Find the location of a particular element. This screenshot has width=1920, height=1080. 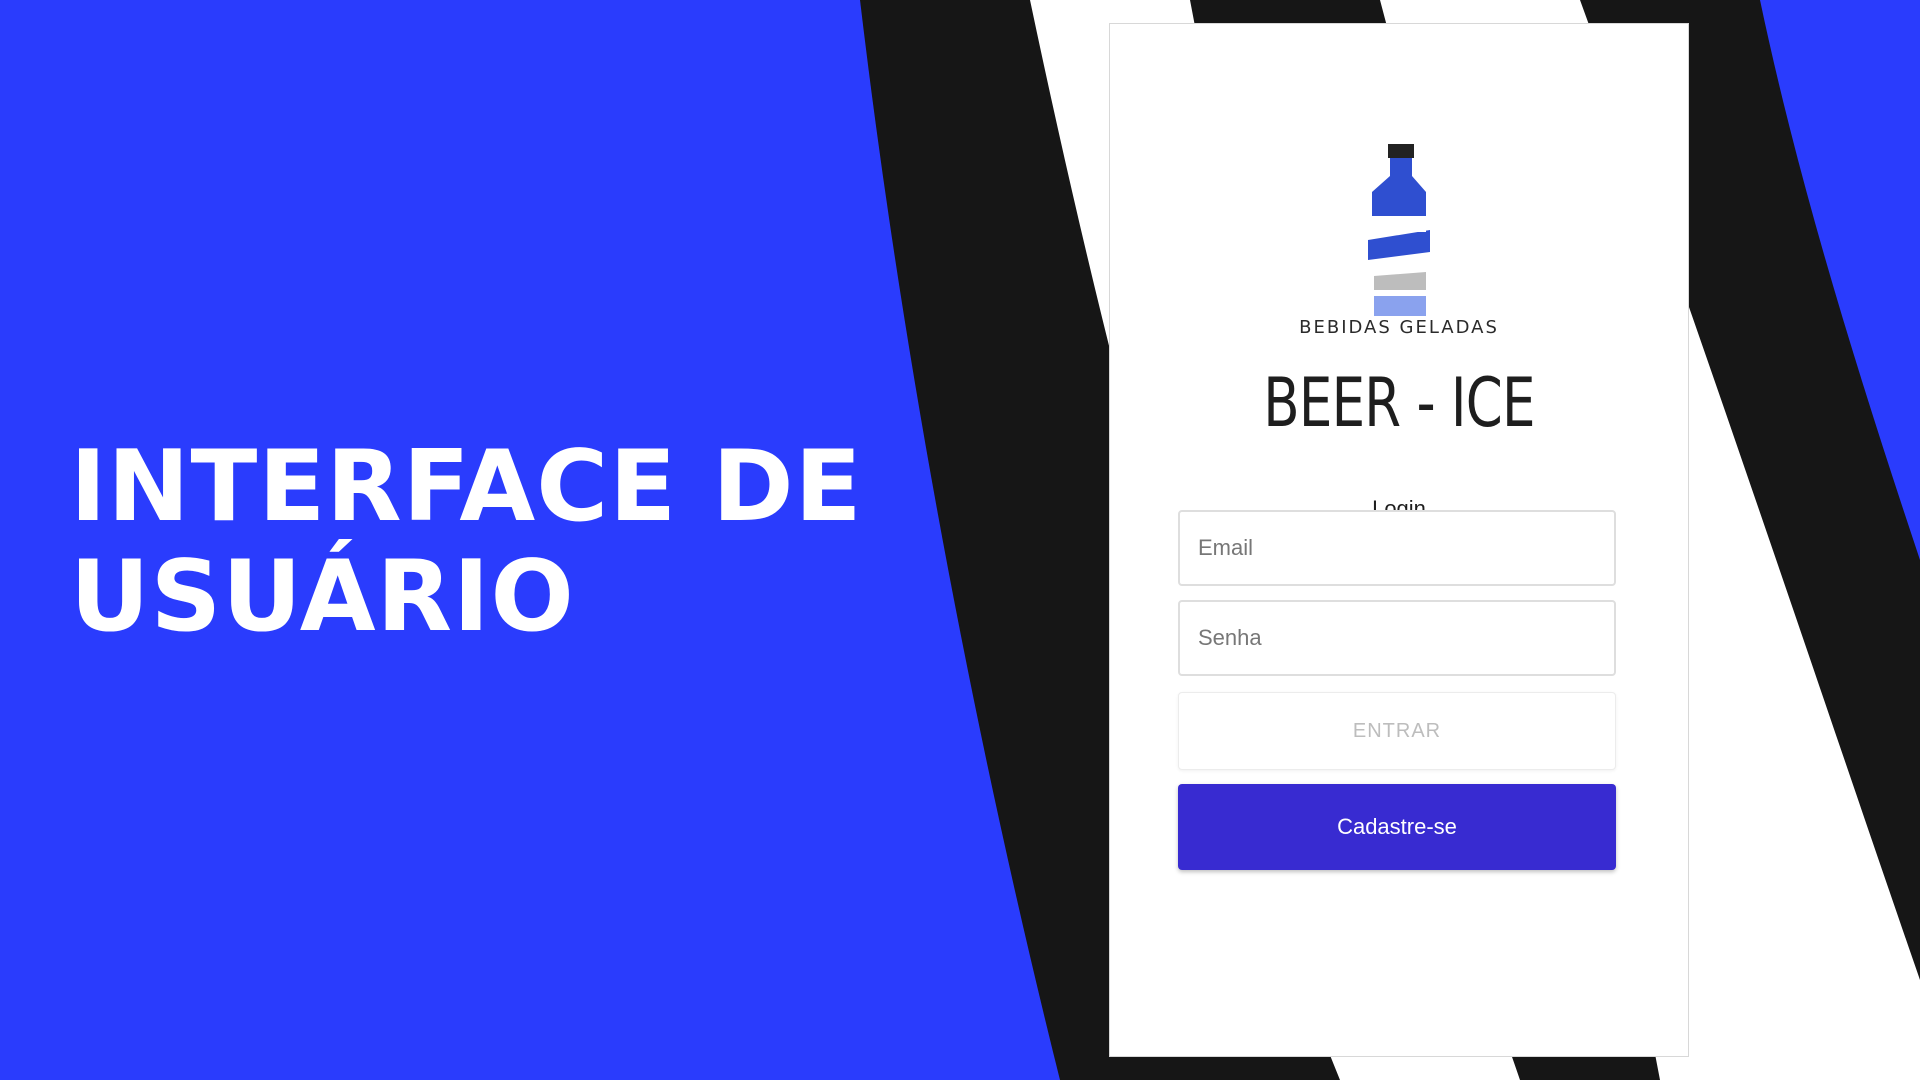

email-field is located at coordinates (1397, 548).